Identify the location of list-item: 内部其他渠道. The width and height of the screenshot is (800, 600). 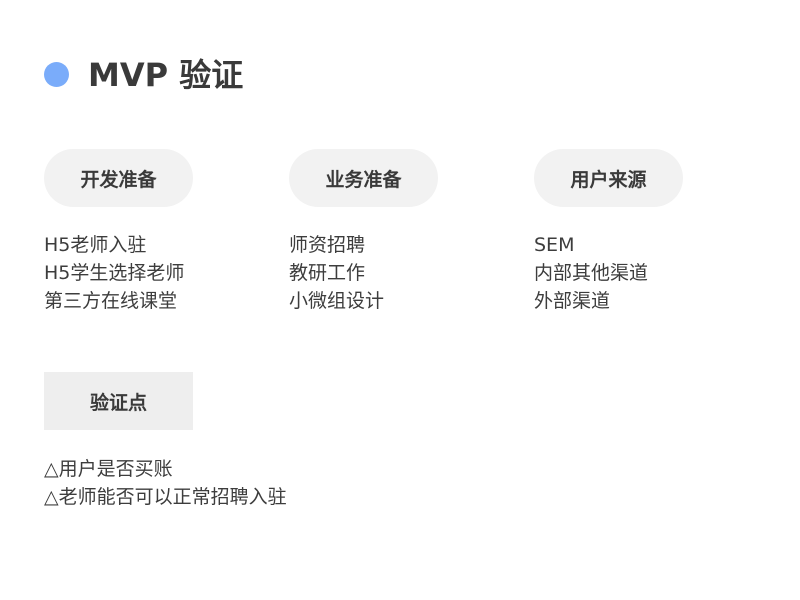
(591, 273).